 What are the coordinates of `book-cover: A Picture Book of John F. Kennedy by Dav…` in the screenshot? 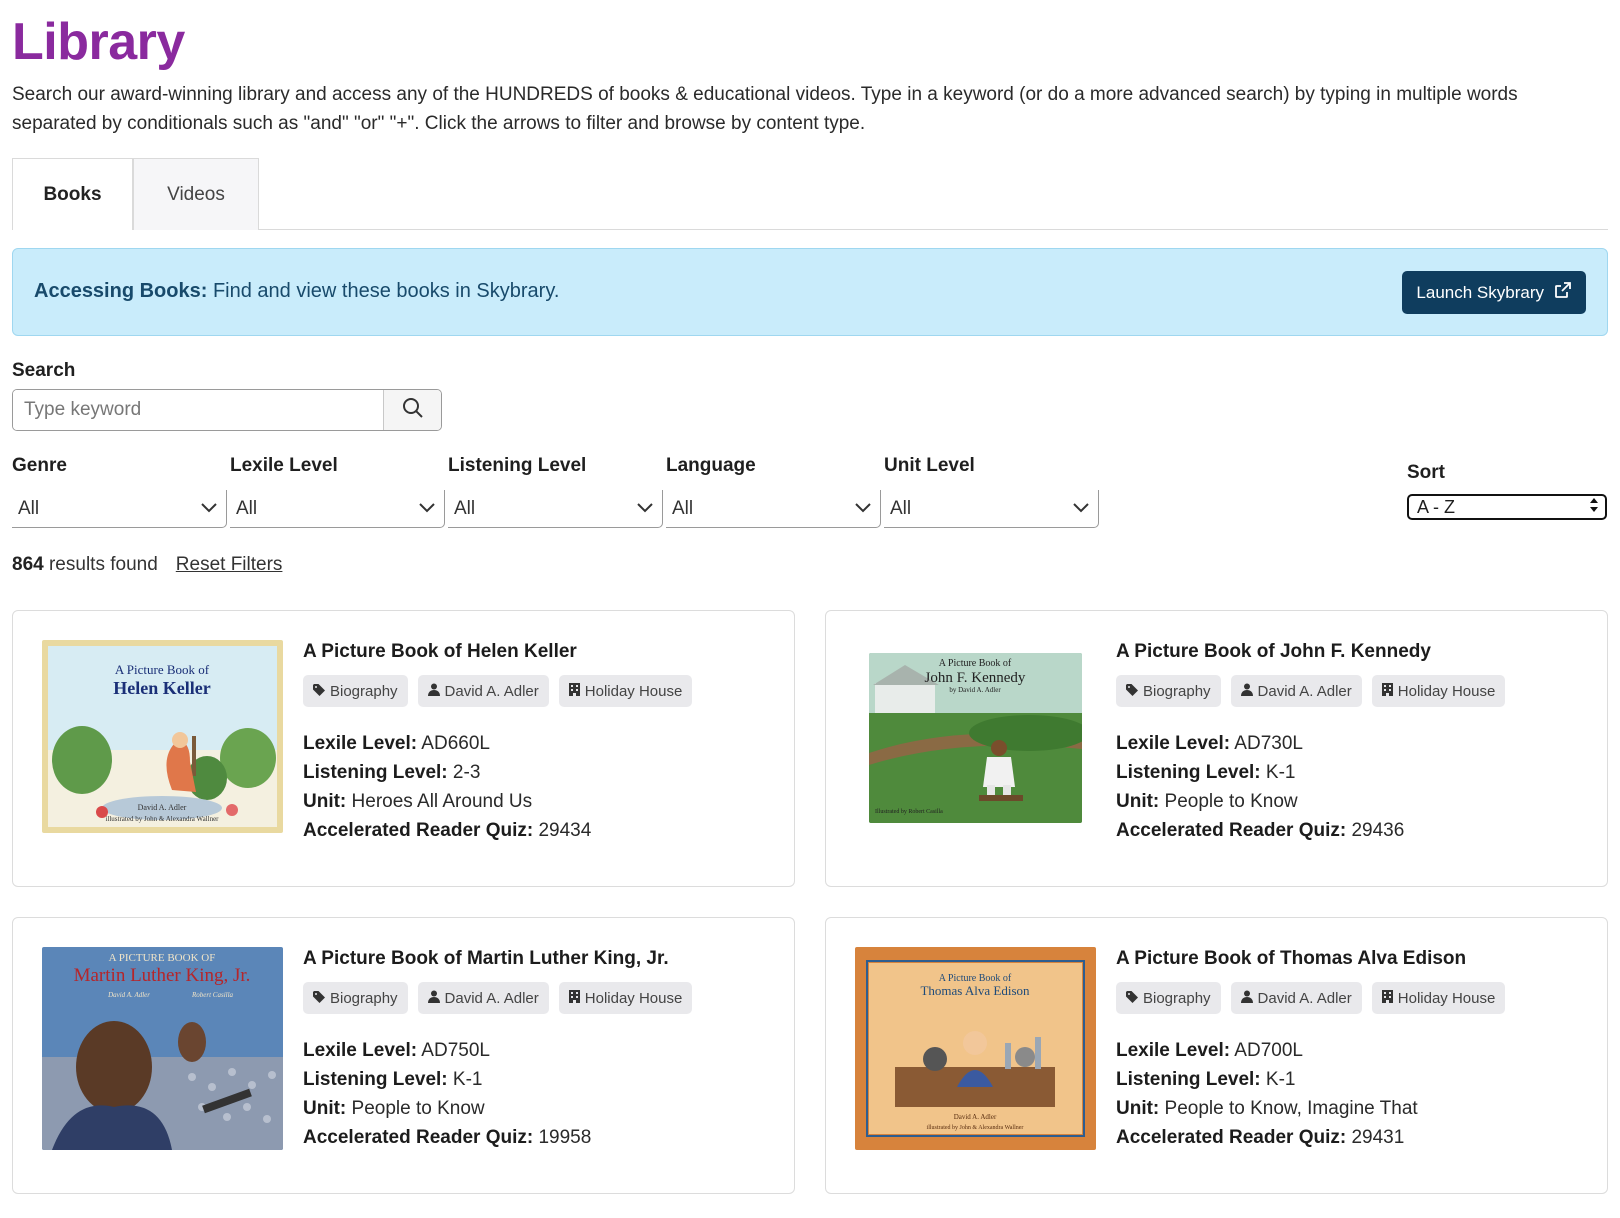 It's located at (975, 738).